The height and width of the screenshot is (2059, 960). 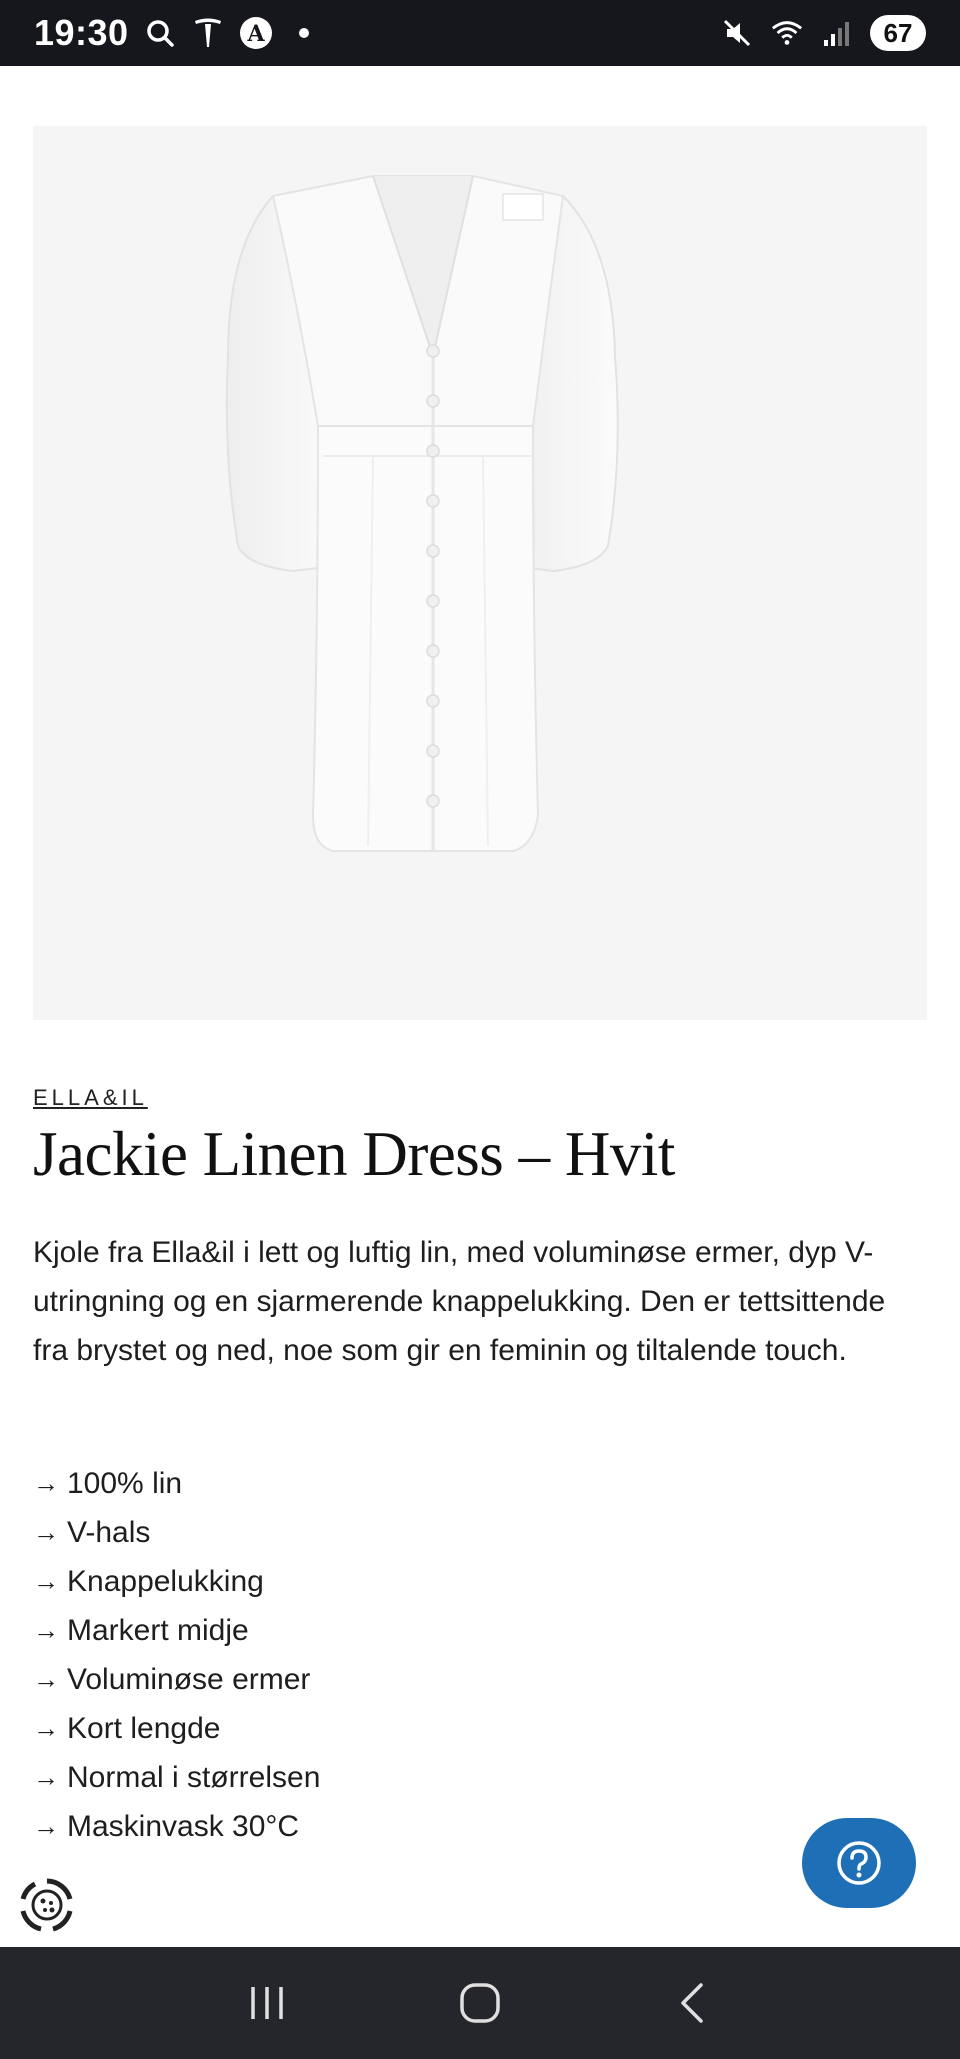 What do you see at coordinates (90, 1098) in the screenshot?
I see `brand-link: ELLA&IL` at bounding box center [90, 1098].